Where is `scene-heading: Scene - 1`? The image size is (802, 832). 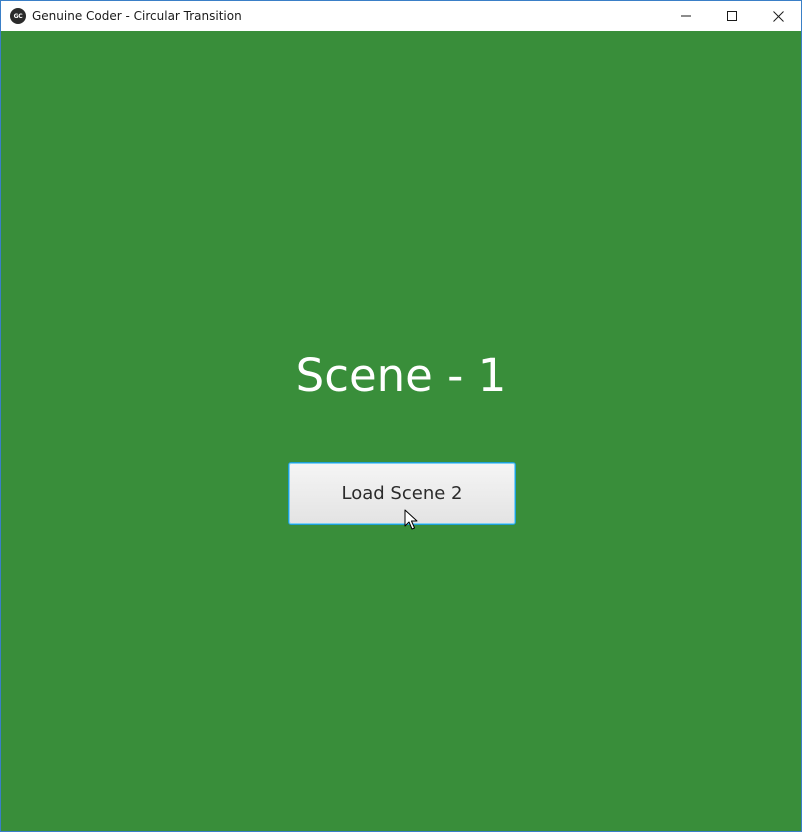 scene-heading: Scene - 1 is located at coordinates (401, 375).